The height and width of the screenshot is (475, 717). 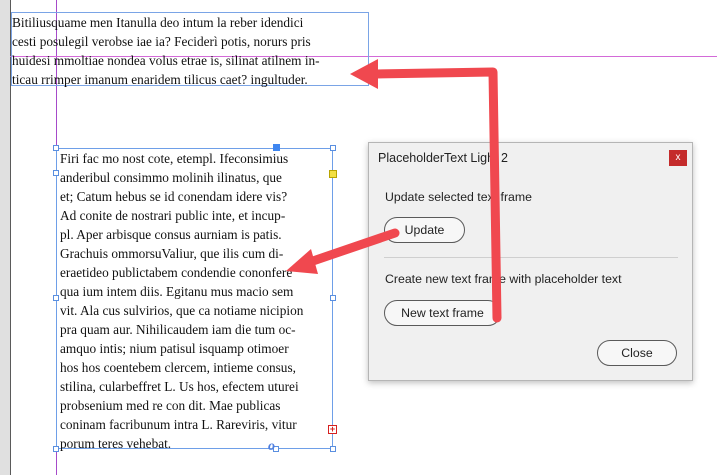 What do you see at coordinates (56, 298) in the screenshot?
I see `resize-handle-middle-left` at bounding box center [56, 298].